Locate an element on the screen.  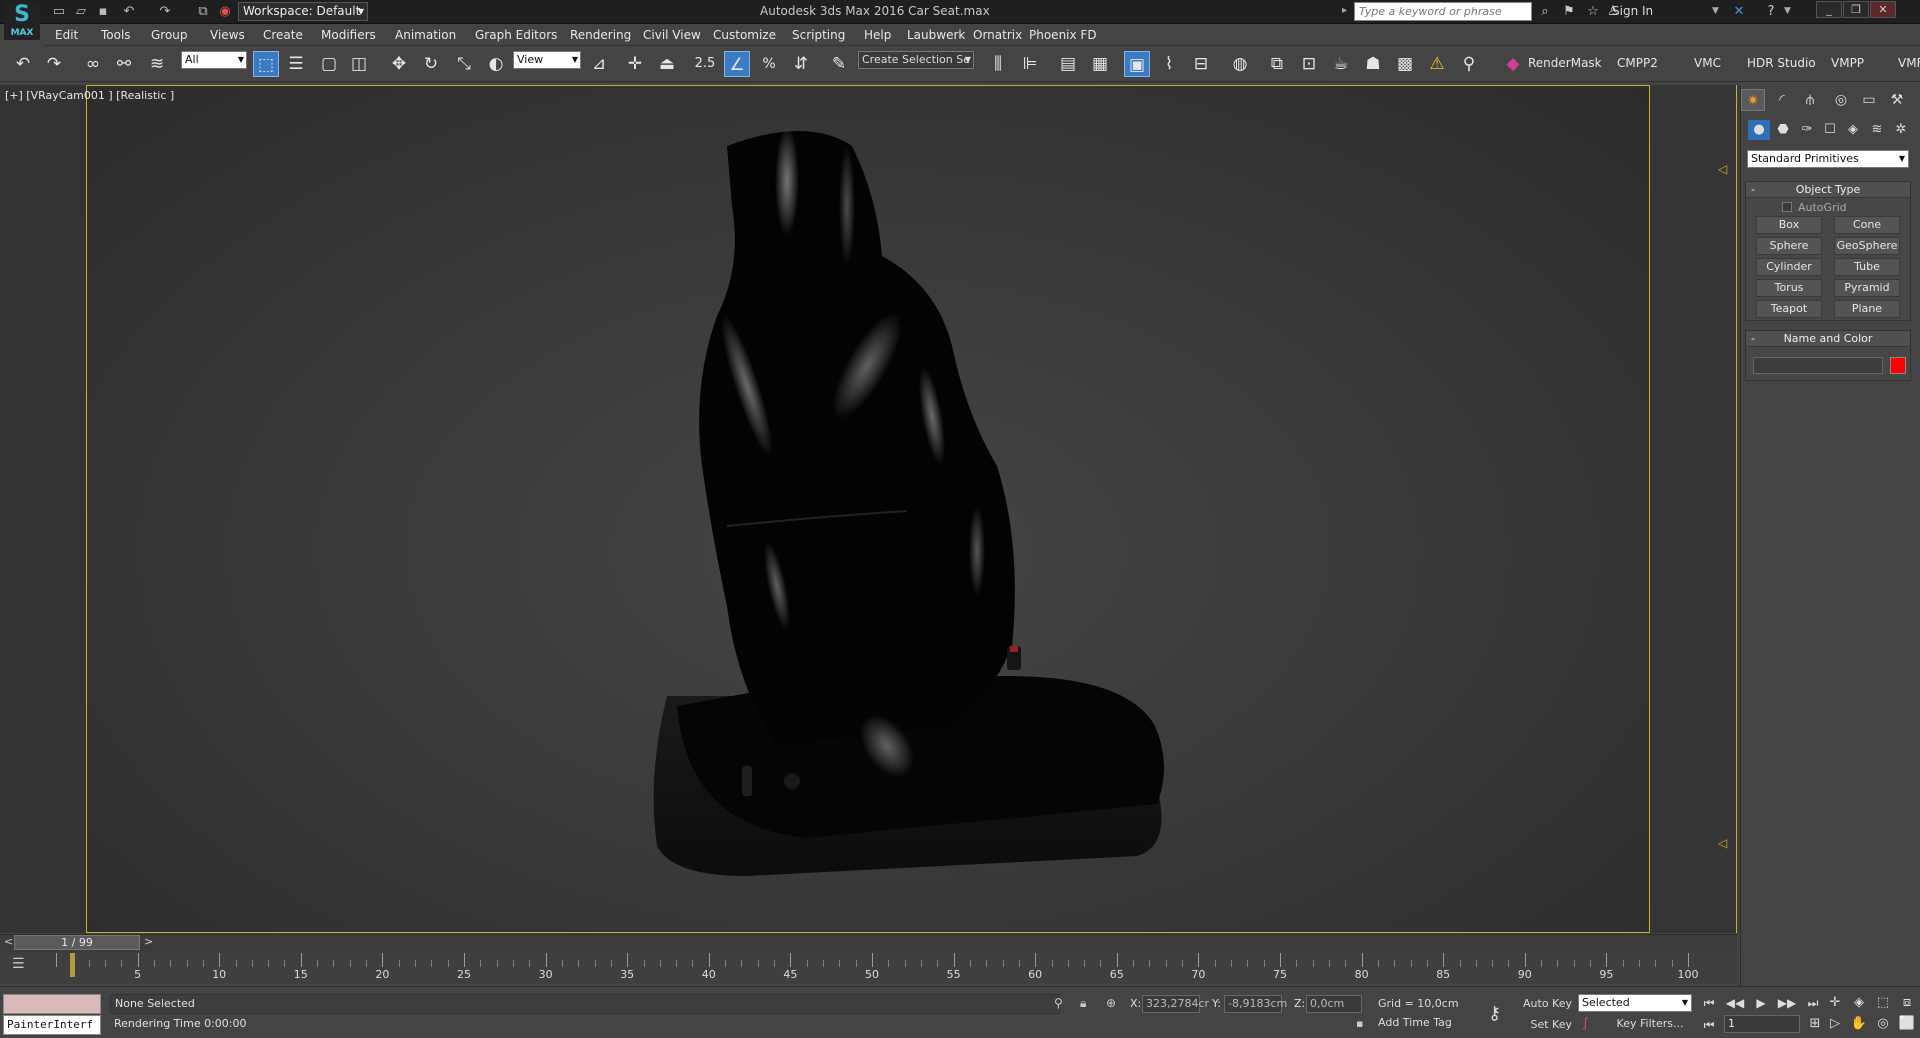
menu-scripting: Scripting is located at coordinates (818, 35).